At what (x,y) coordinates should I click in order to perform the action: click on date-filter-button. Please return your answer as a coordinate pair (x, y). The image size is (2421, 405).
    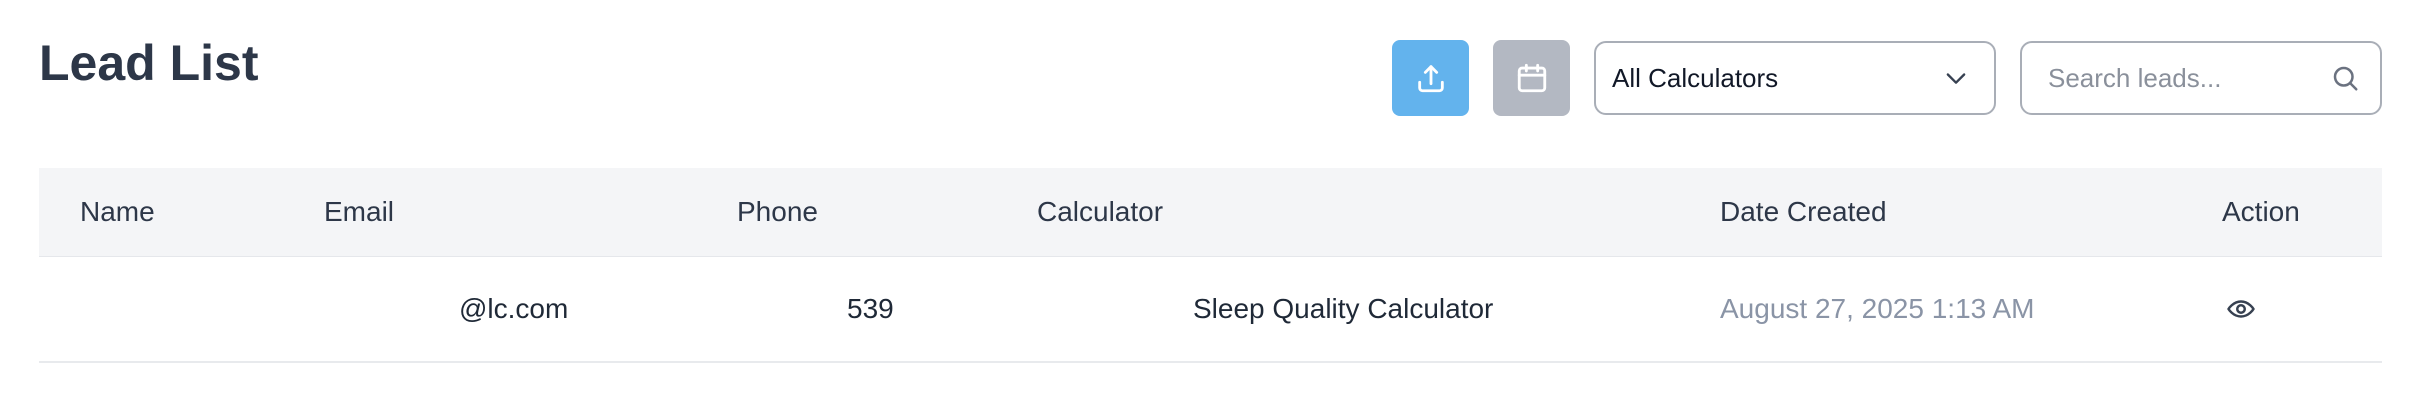
    Looking at the image, I should click on (1531, 78).